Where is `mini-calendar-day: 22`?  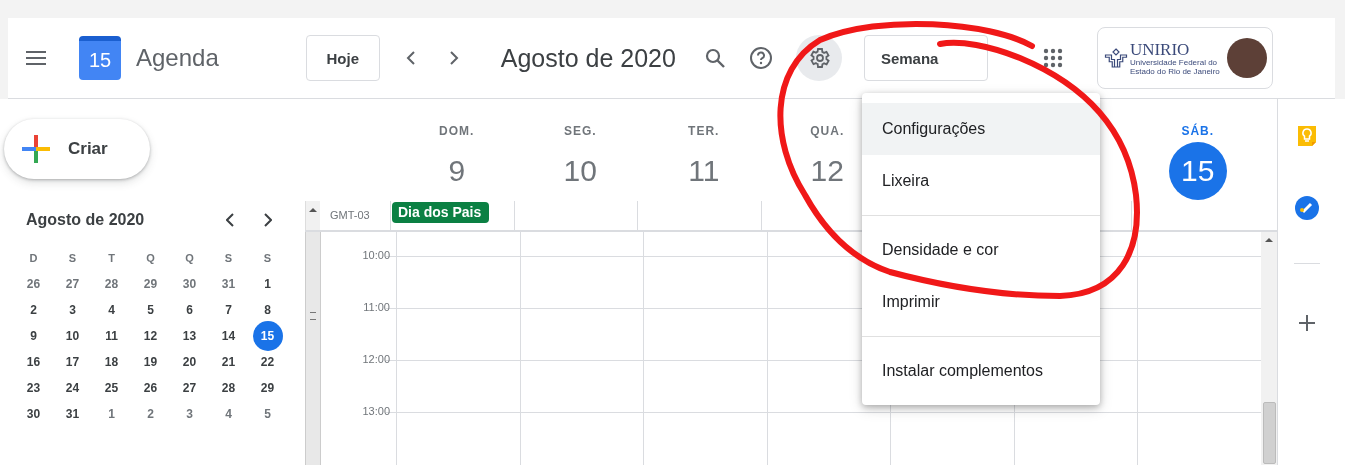
mini-calendar-day: 22 is located at coordinates (267, 362).